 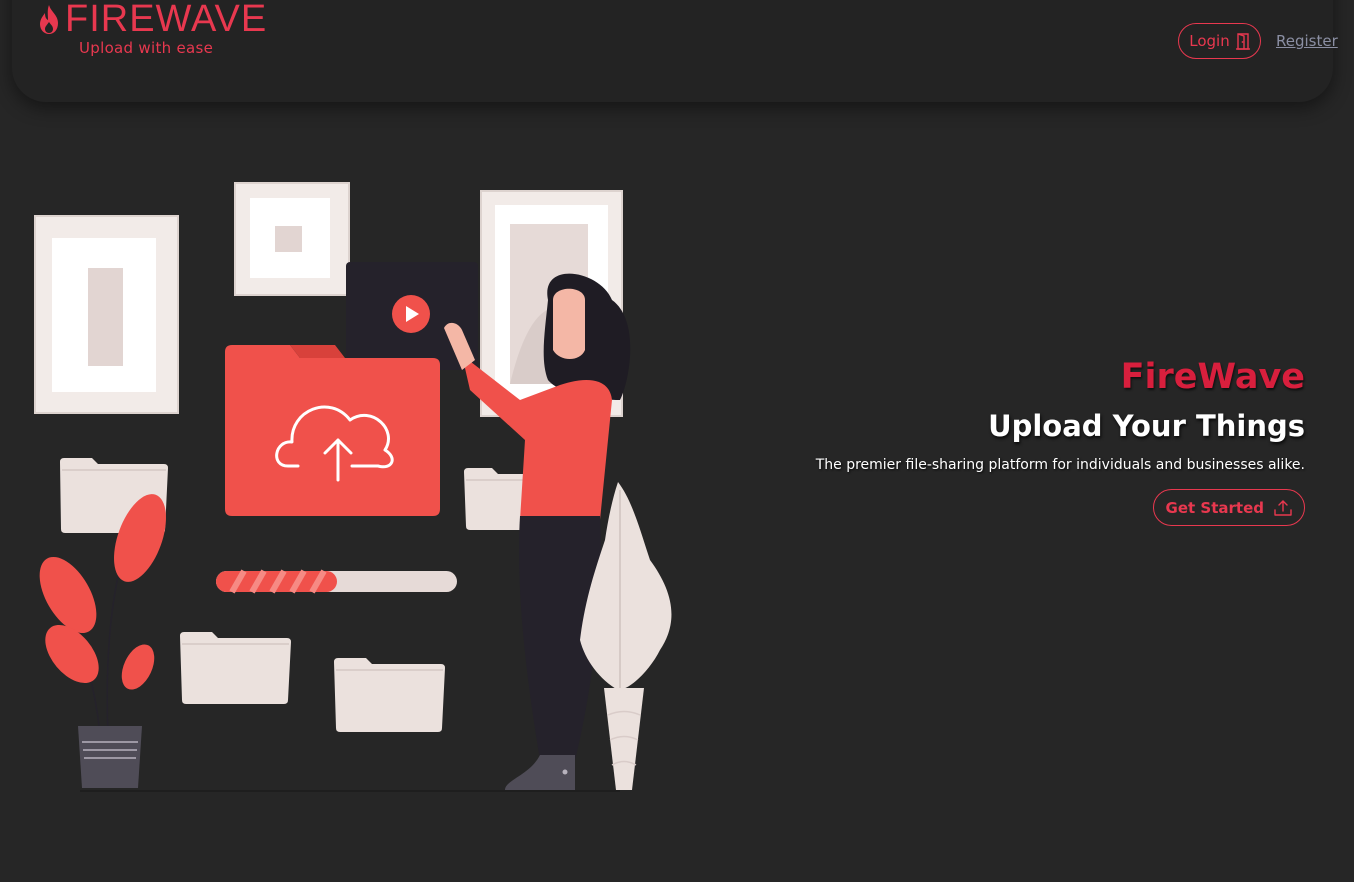 What do you see at coordinates (146, 48) in the screenshot?
I see `brand-tagline: Upload with ease` at bounding box center [146, 48].